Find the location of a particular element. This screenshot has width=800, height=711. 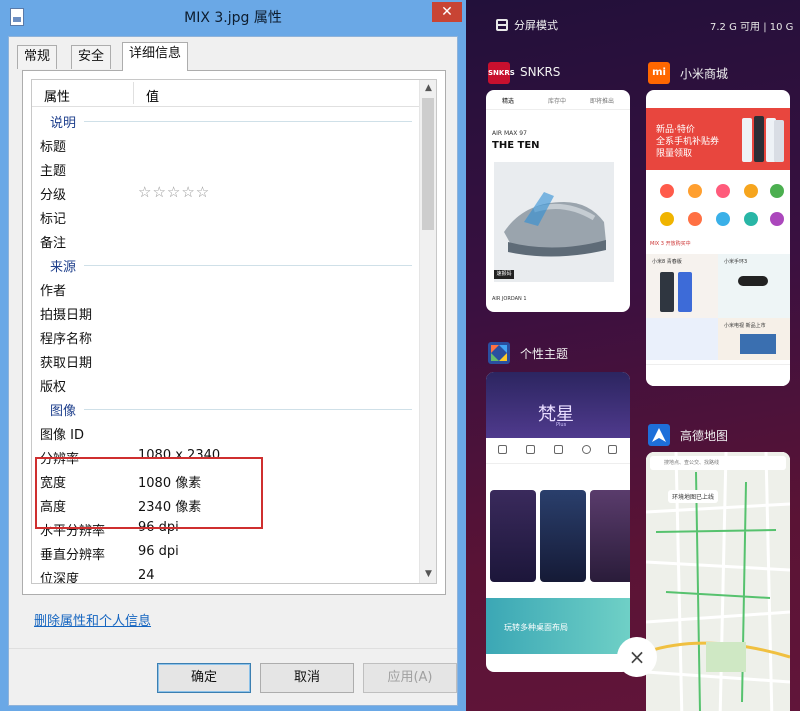

apply-button: 应用(A) is located at coordinates (410, 678).